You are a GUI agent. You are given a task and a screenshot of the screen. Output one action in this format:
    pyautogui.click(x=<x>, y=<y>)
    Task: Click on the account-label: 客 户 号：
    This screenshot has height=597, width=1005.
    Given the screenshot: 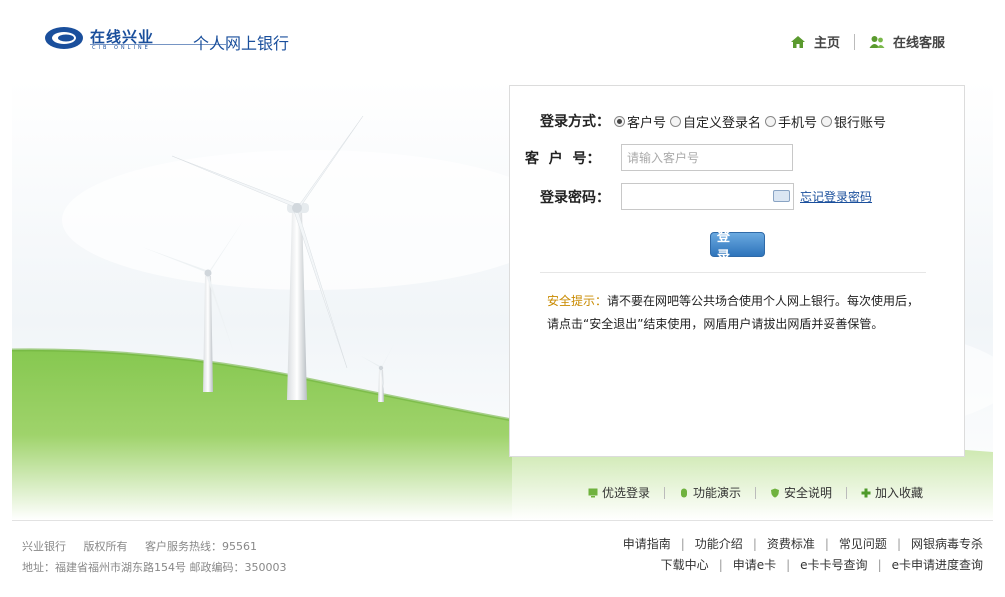 What is the action you would take?
    pyautogui.click(x=563, y=158)
    